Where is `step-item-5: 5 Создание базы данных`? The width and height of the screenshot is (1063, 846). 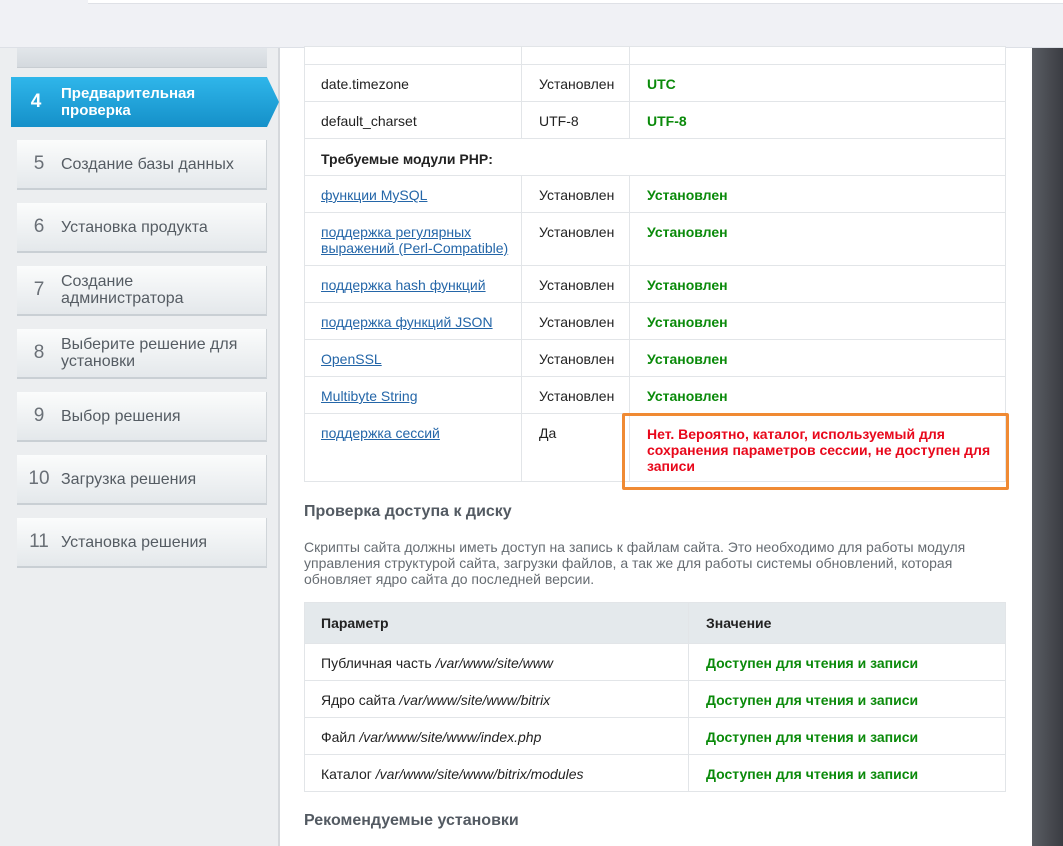
step-item-5: 5 Создание базы данных is located at coordinates (142, 165).